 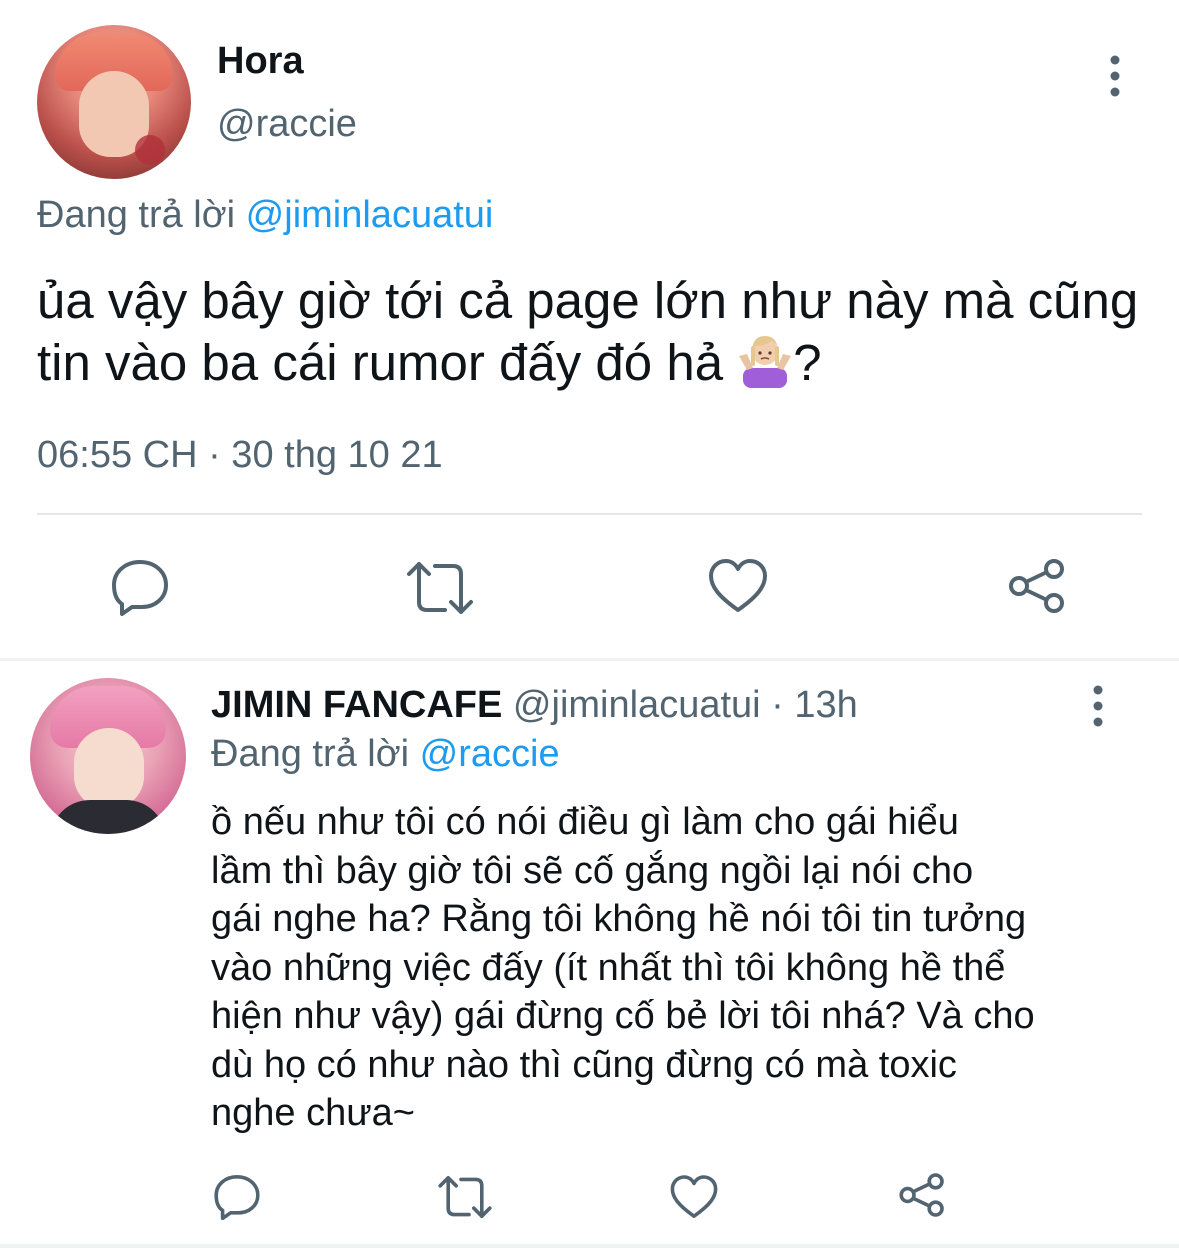 I want to click on avatar-tattoo, so click(x=150, y=150).